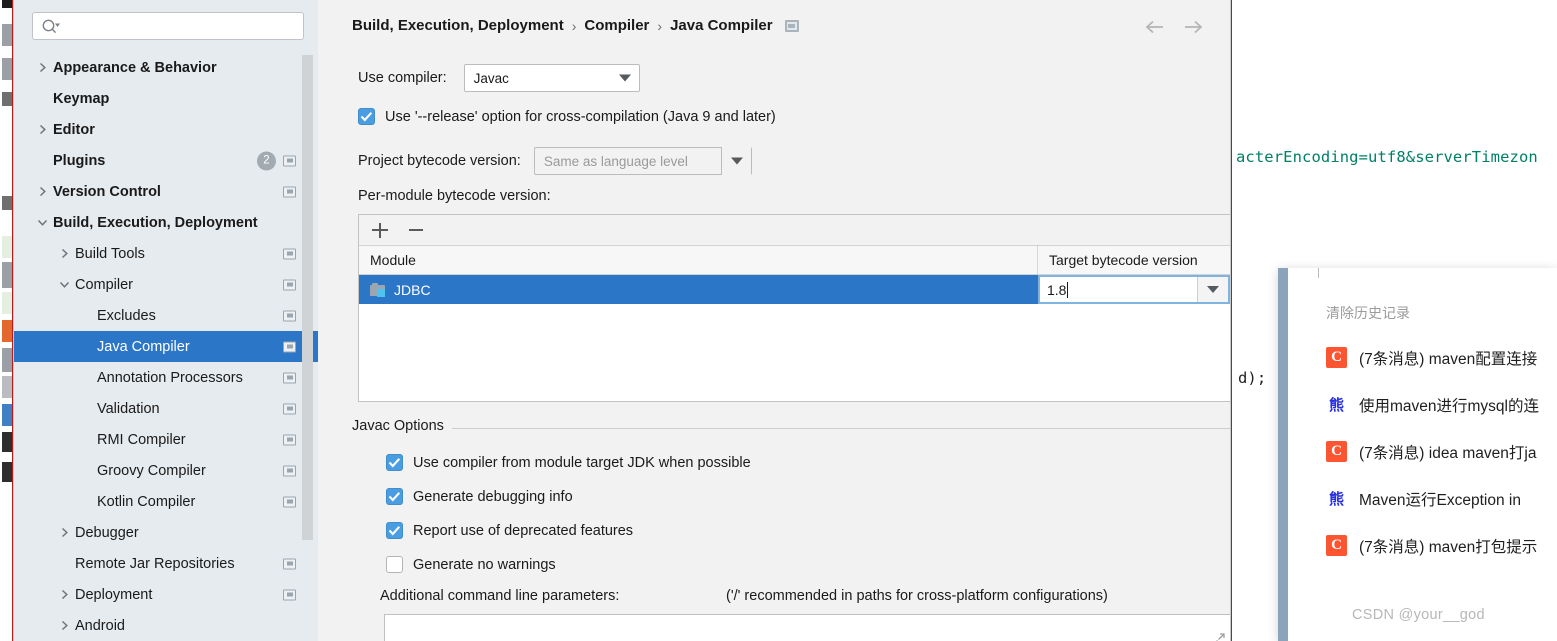  I want to click on table-cell-module: JDBC, so click(698, 289).